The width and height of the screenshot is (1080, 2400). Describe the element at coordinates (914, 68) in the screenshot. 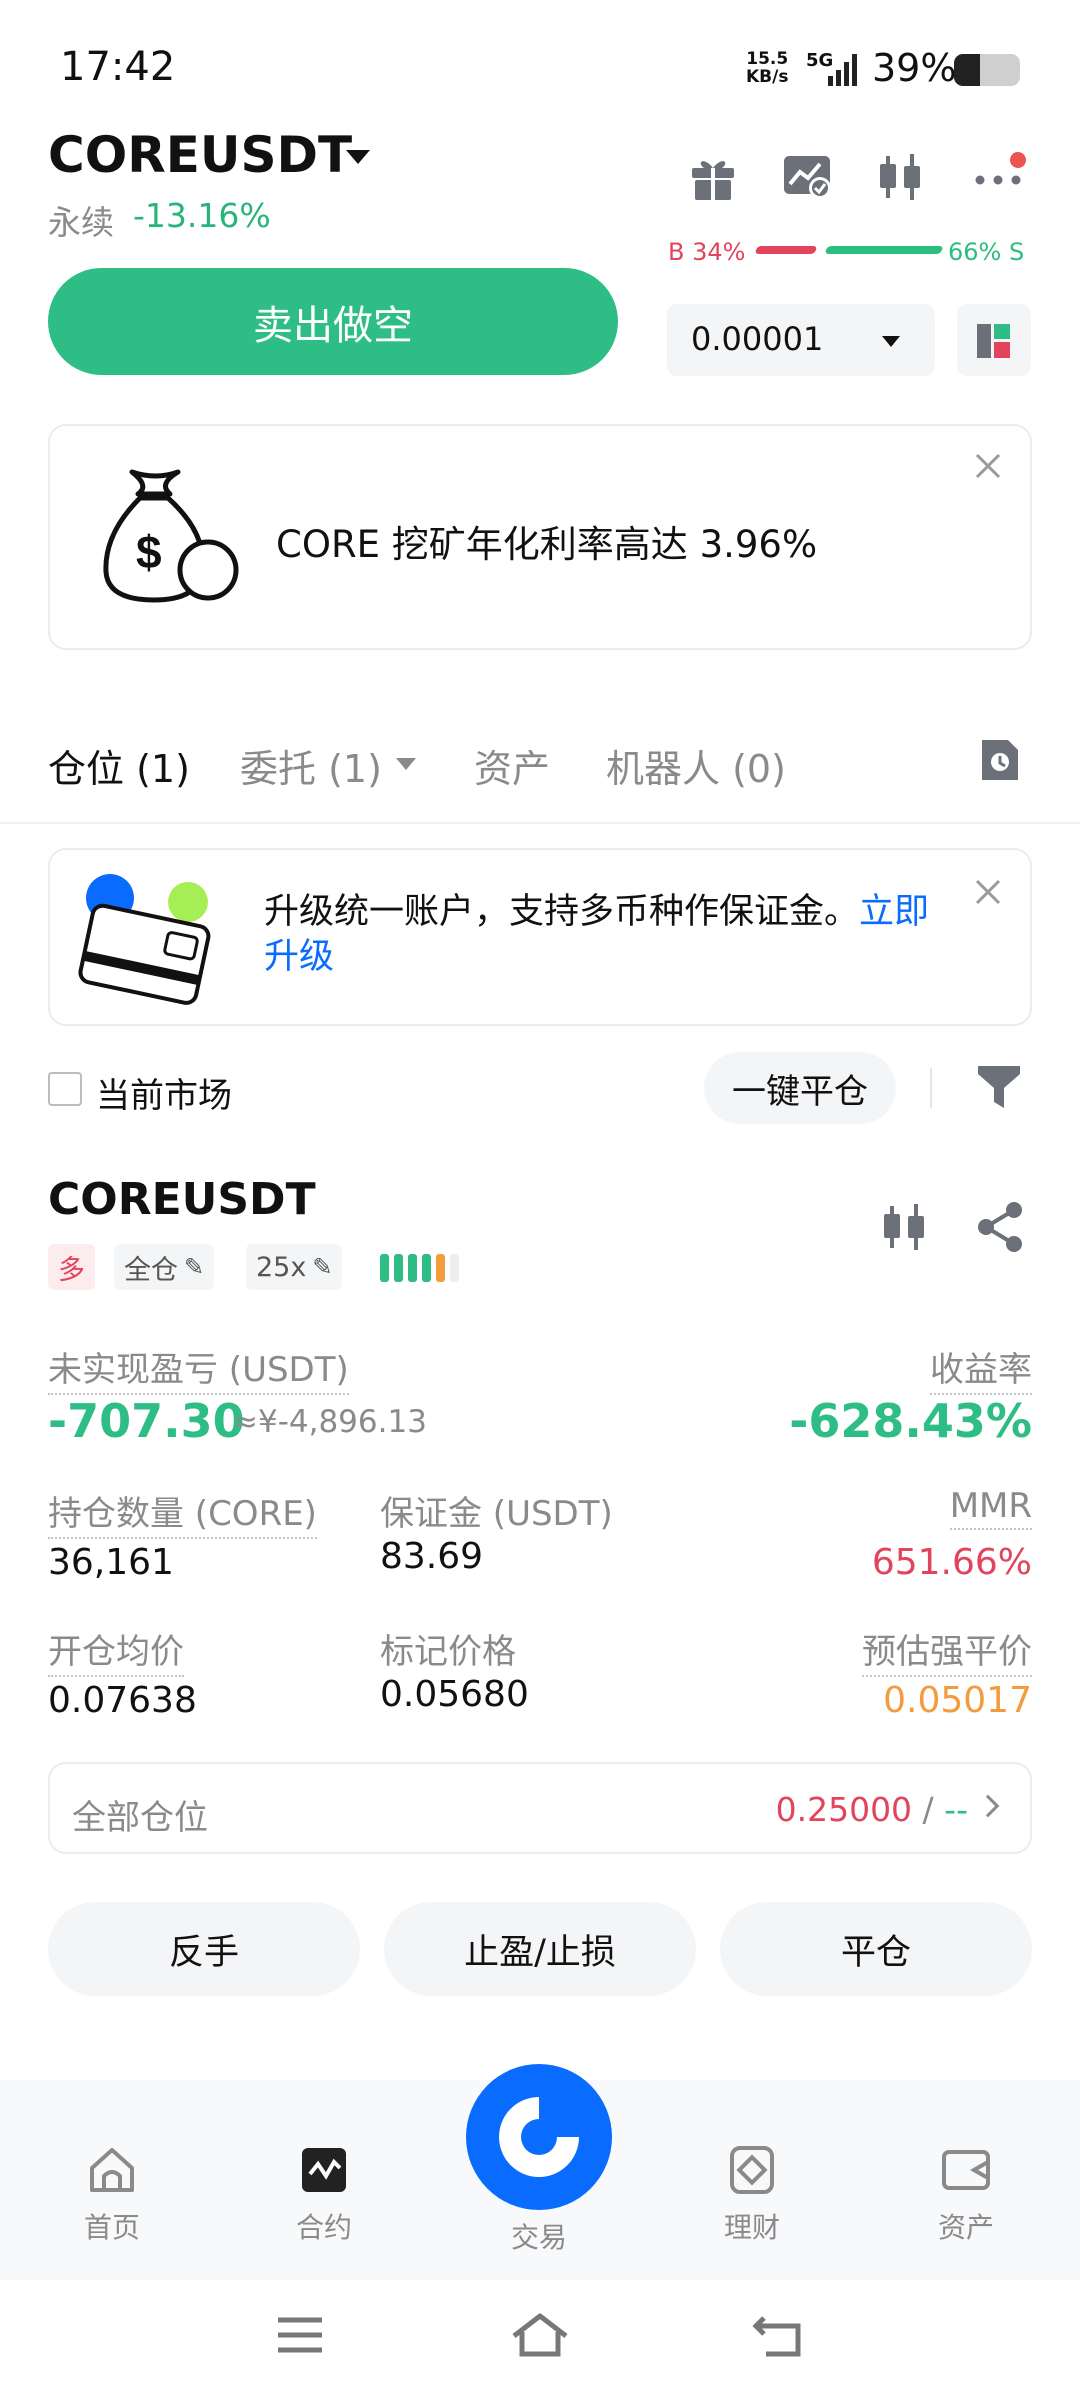

I see `battery-percent: 39%` at that location.